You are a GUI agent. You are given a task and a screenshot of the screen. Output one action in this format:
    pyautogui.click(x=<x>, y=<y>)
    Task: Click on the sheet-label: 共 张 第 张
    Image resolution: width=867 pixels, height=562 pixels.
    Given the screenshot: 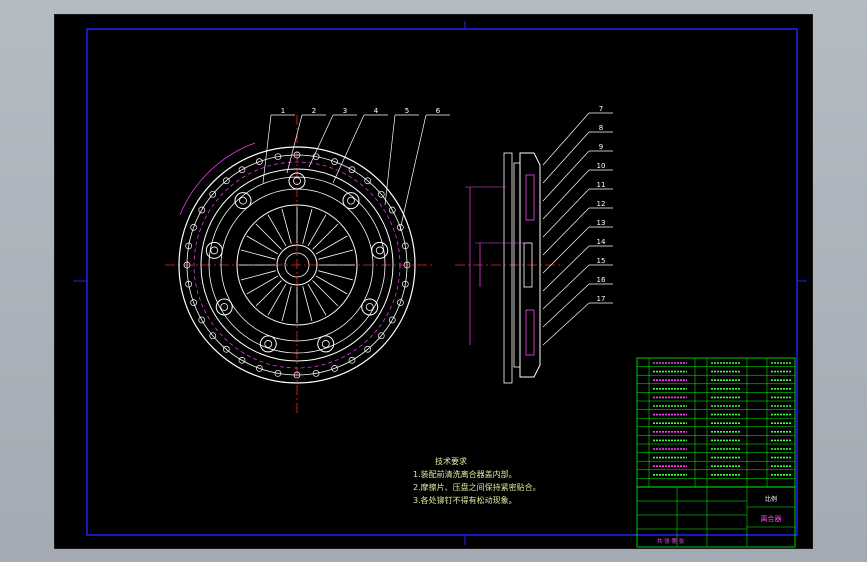 What is the action you would take?
    pyautogui.click(x=671, y=541)
    